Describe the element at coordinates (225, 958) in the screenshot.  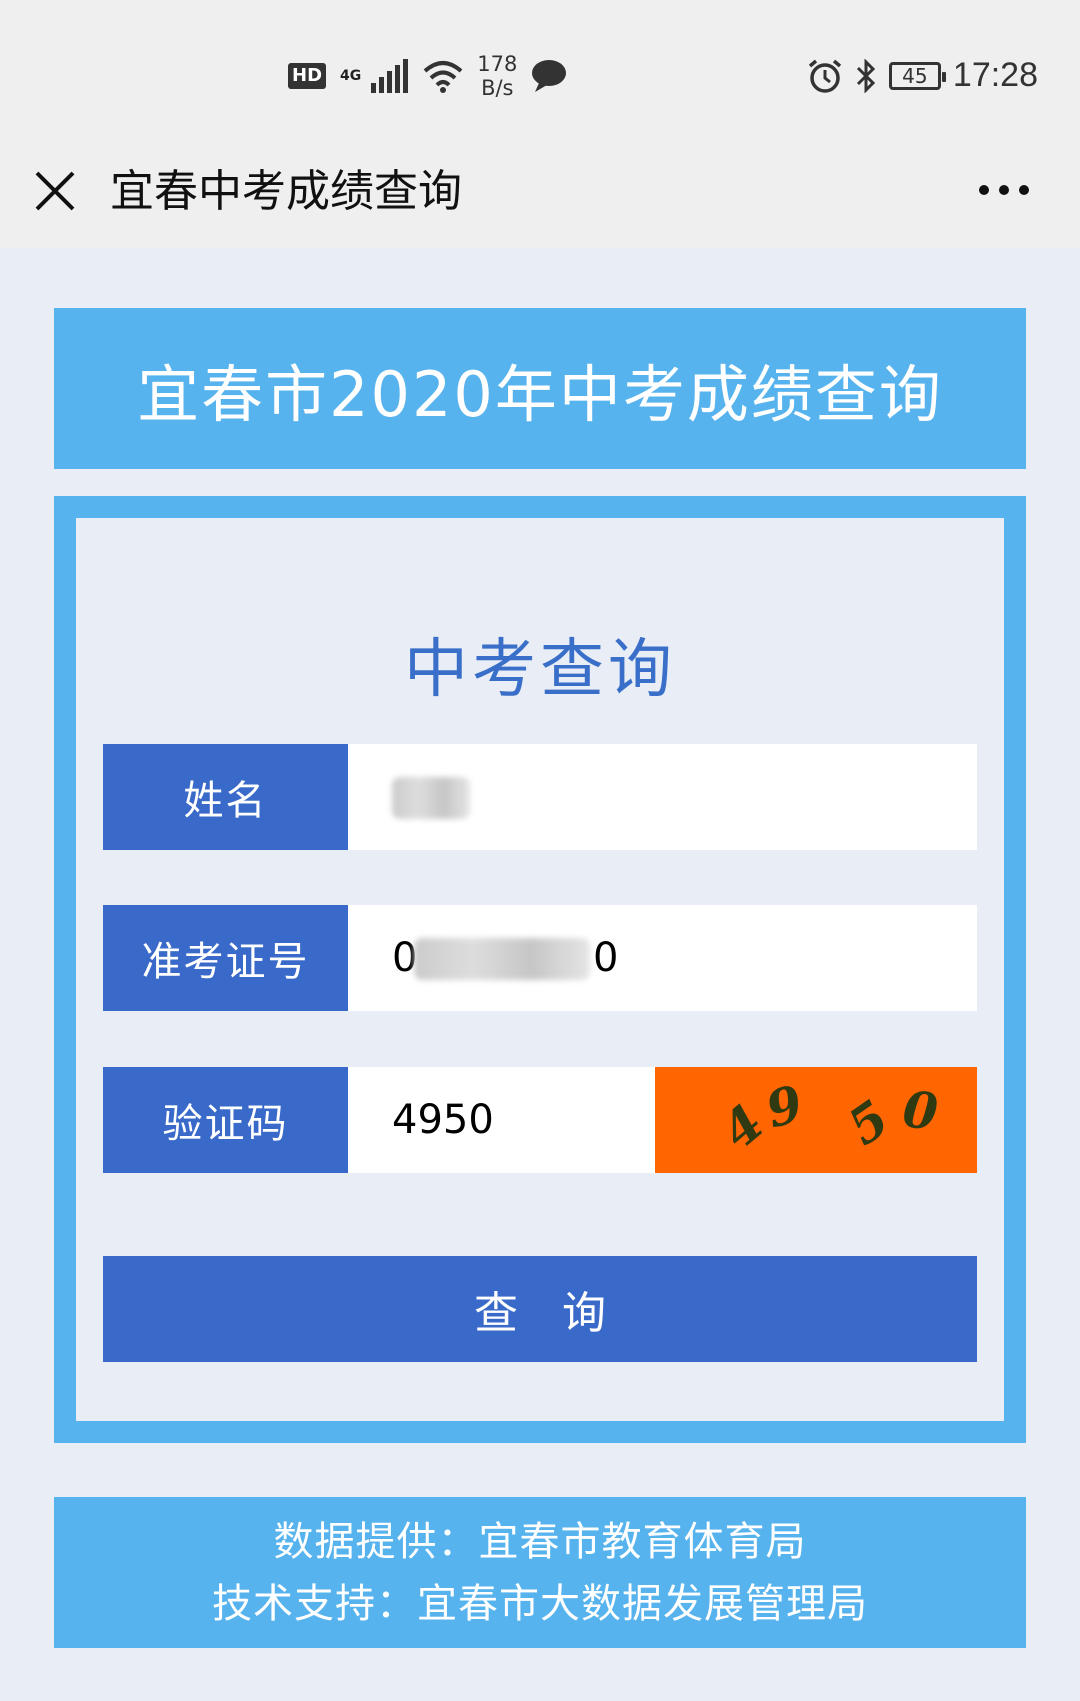
I see `exam-id-label: 准考证号` at that location.